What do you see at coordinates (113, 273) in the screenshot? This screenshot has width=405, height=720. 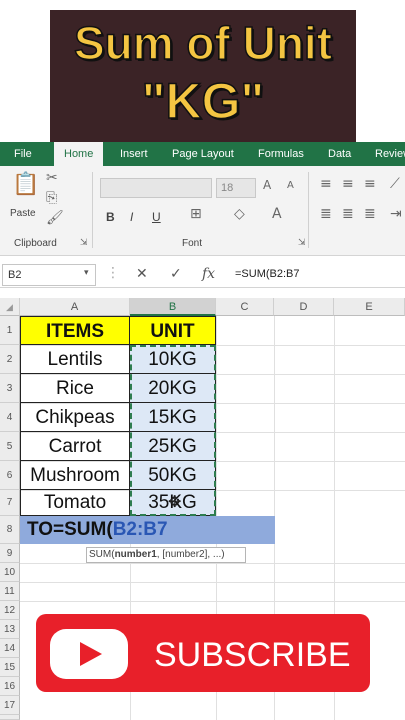 I see `formula-bar-grip-icon: ⋮` at bounding box center [113, 273].